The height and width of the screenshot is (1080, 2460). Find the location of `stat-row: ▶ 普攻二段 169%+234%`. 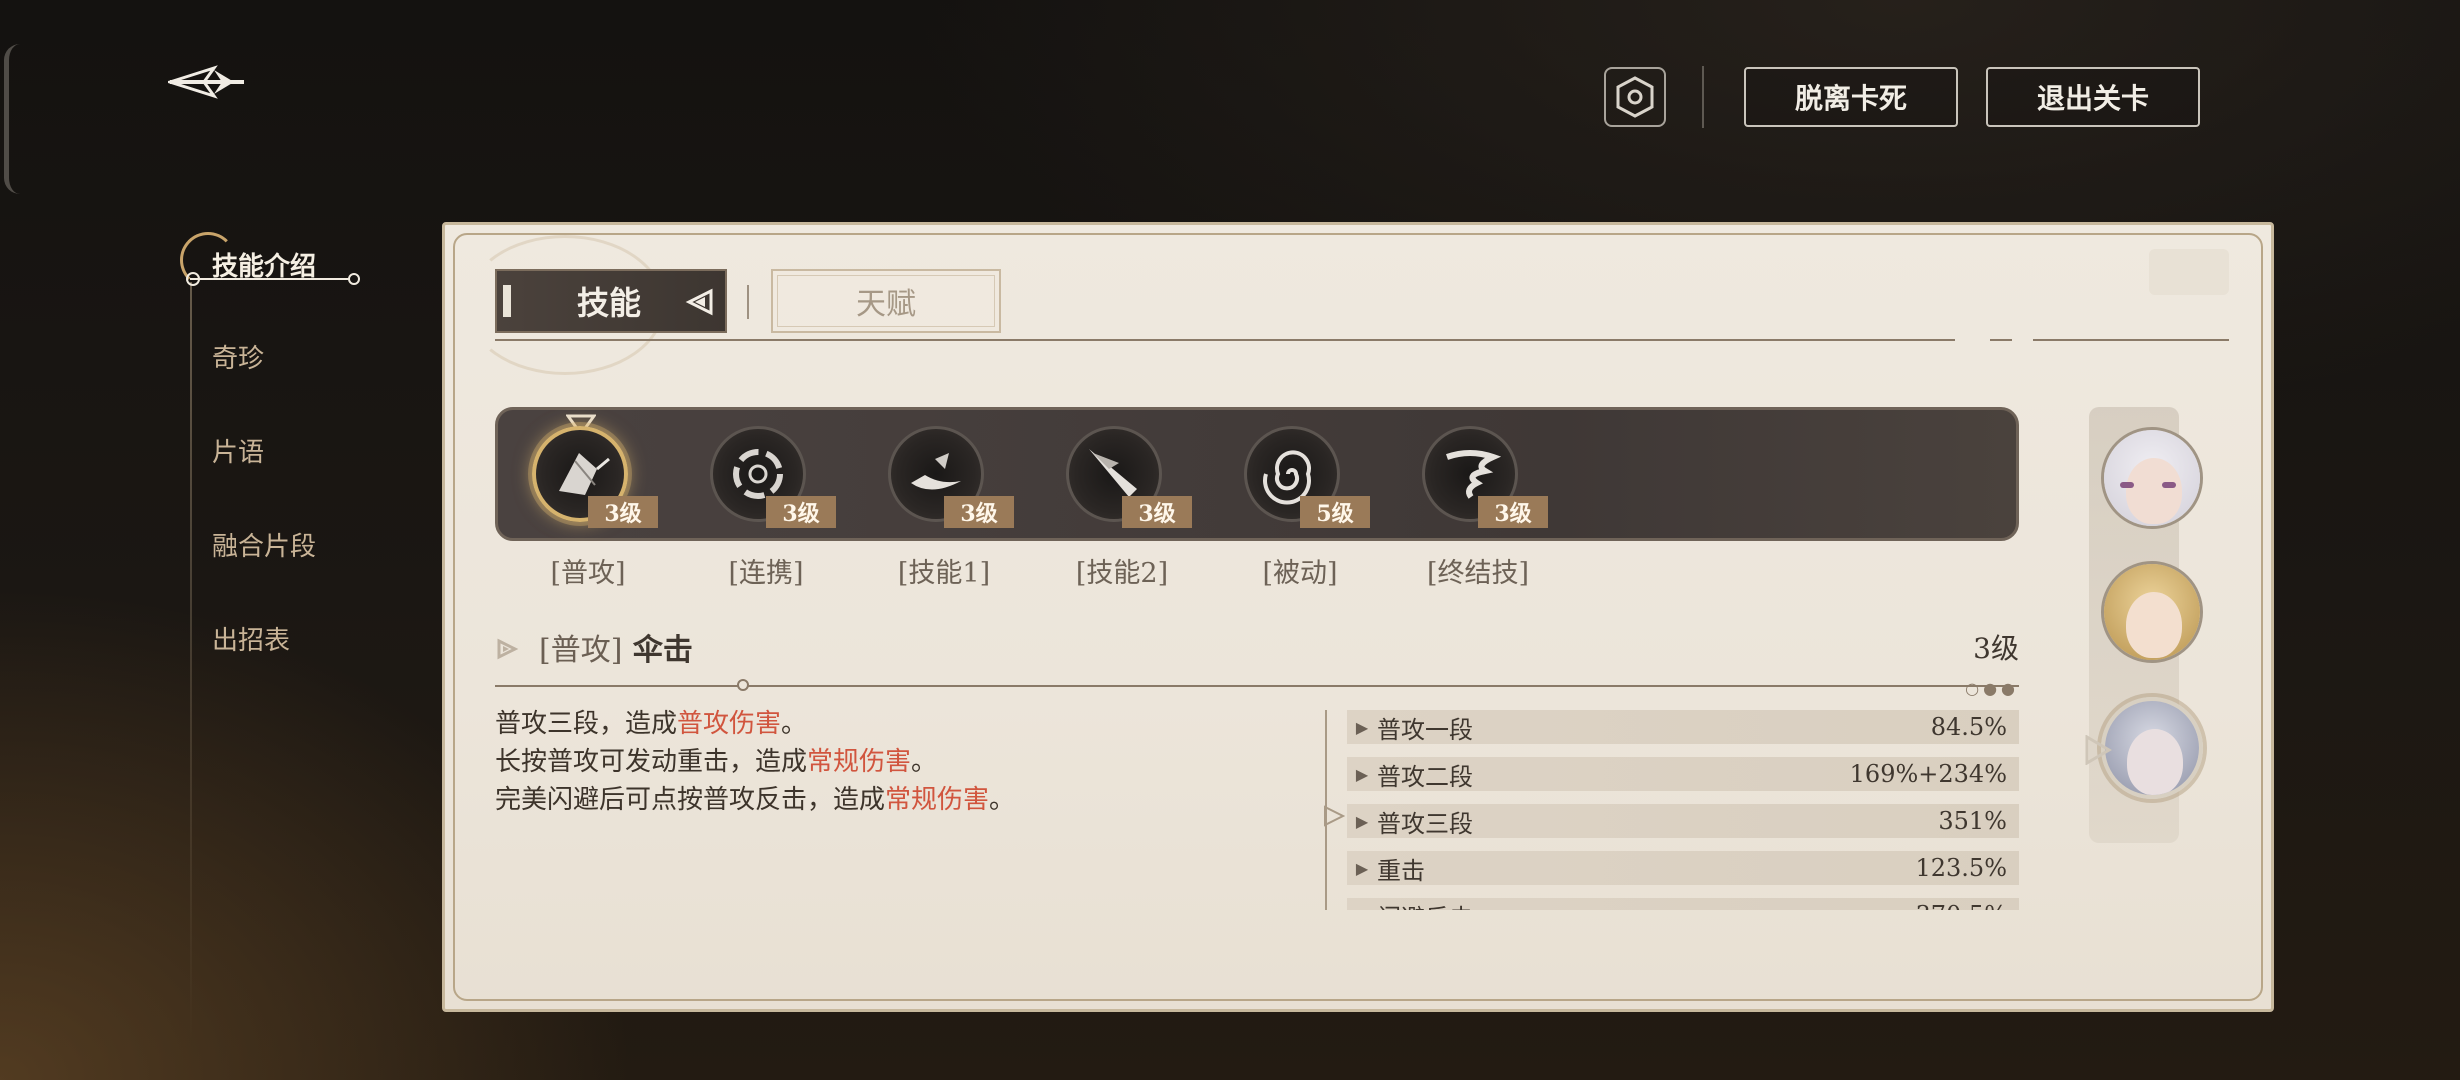

stat-row: ▶ 普攻二段 169%+234% is located at coordinates (1683, 774).